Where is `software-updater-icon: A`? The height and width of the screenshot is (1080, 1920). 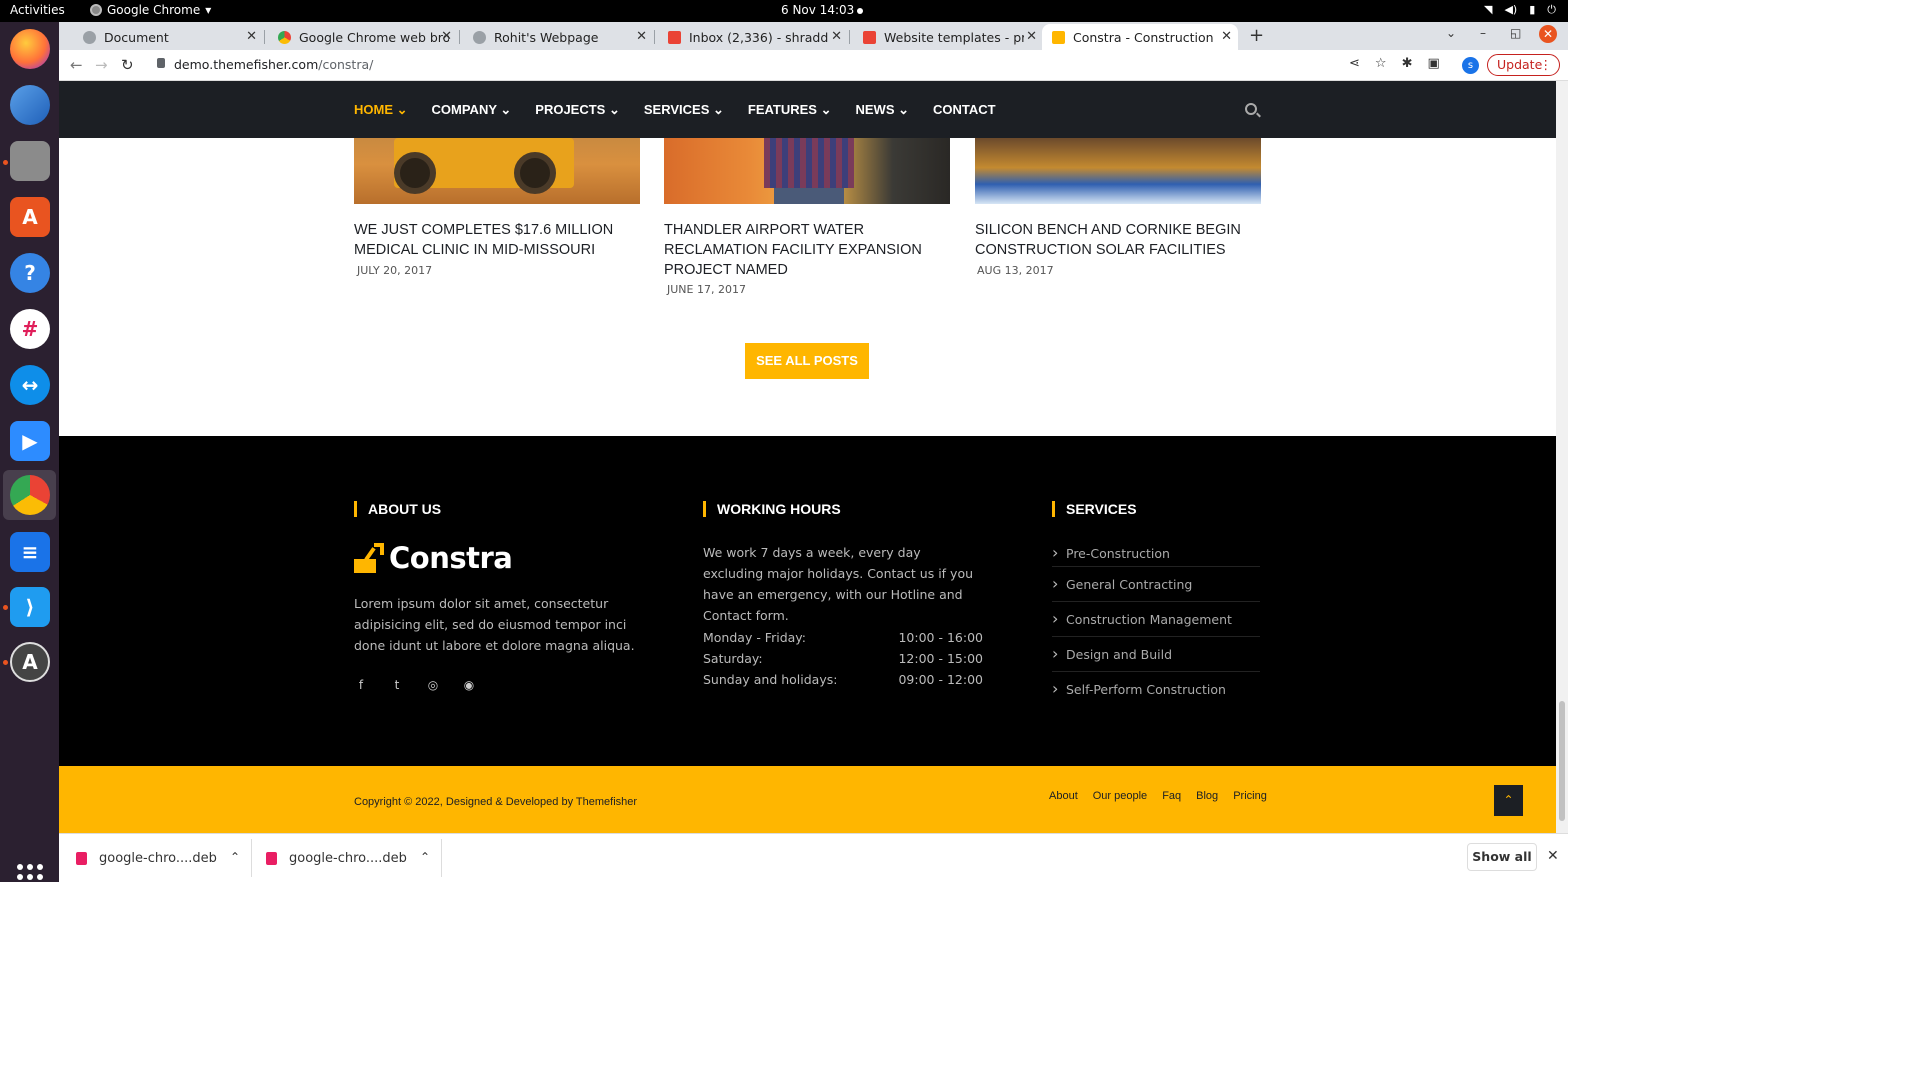
software-updater-icon: A is located at coordinates (30, 662).